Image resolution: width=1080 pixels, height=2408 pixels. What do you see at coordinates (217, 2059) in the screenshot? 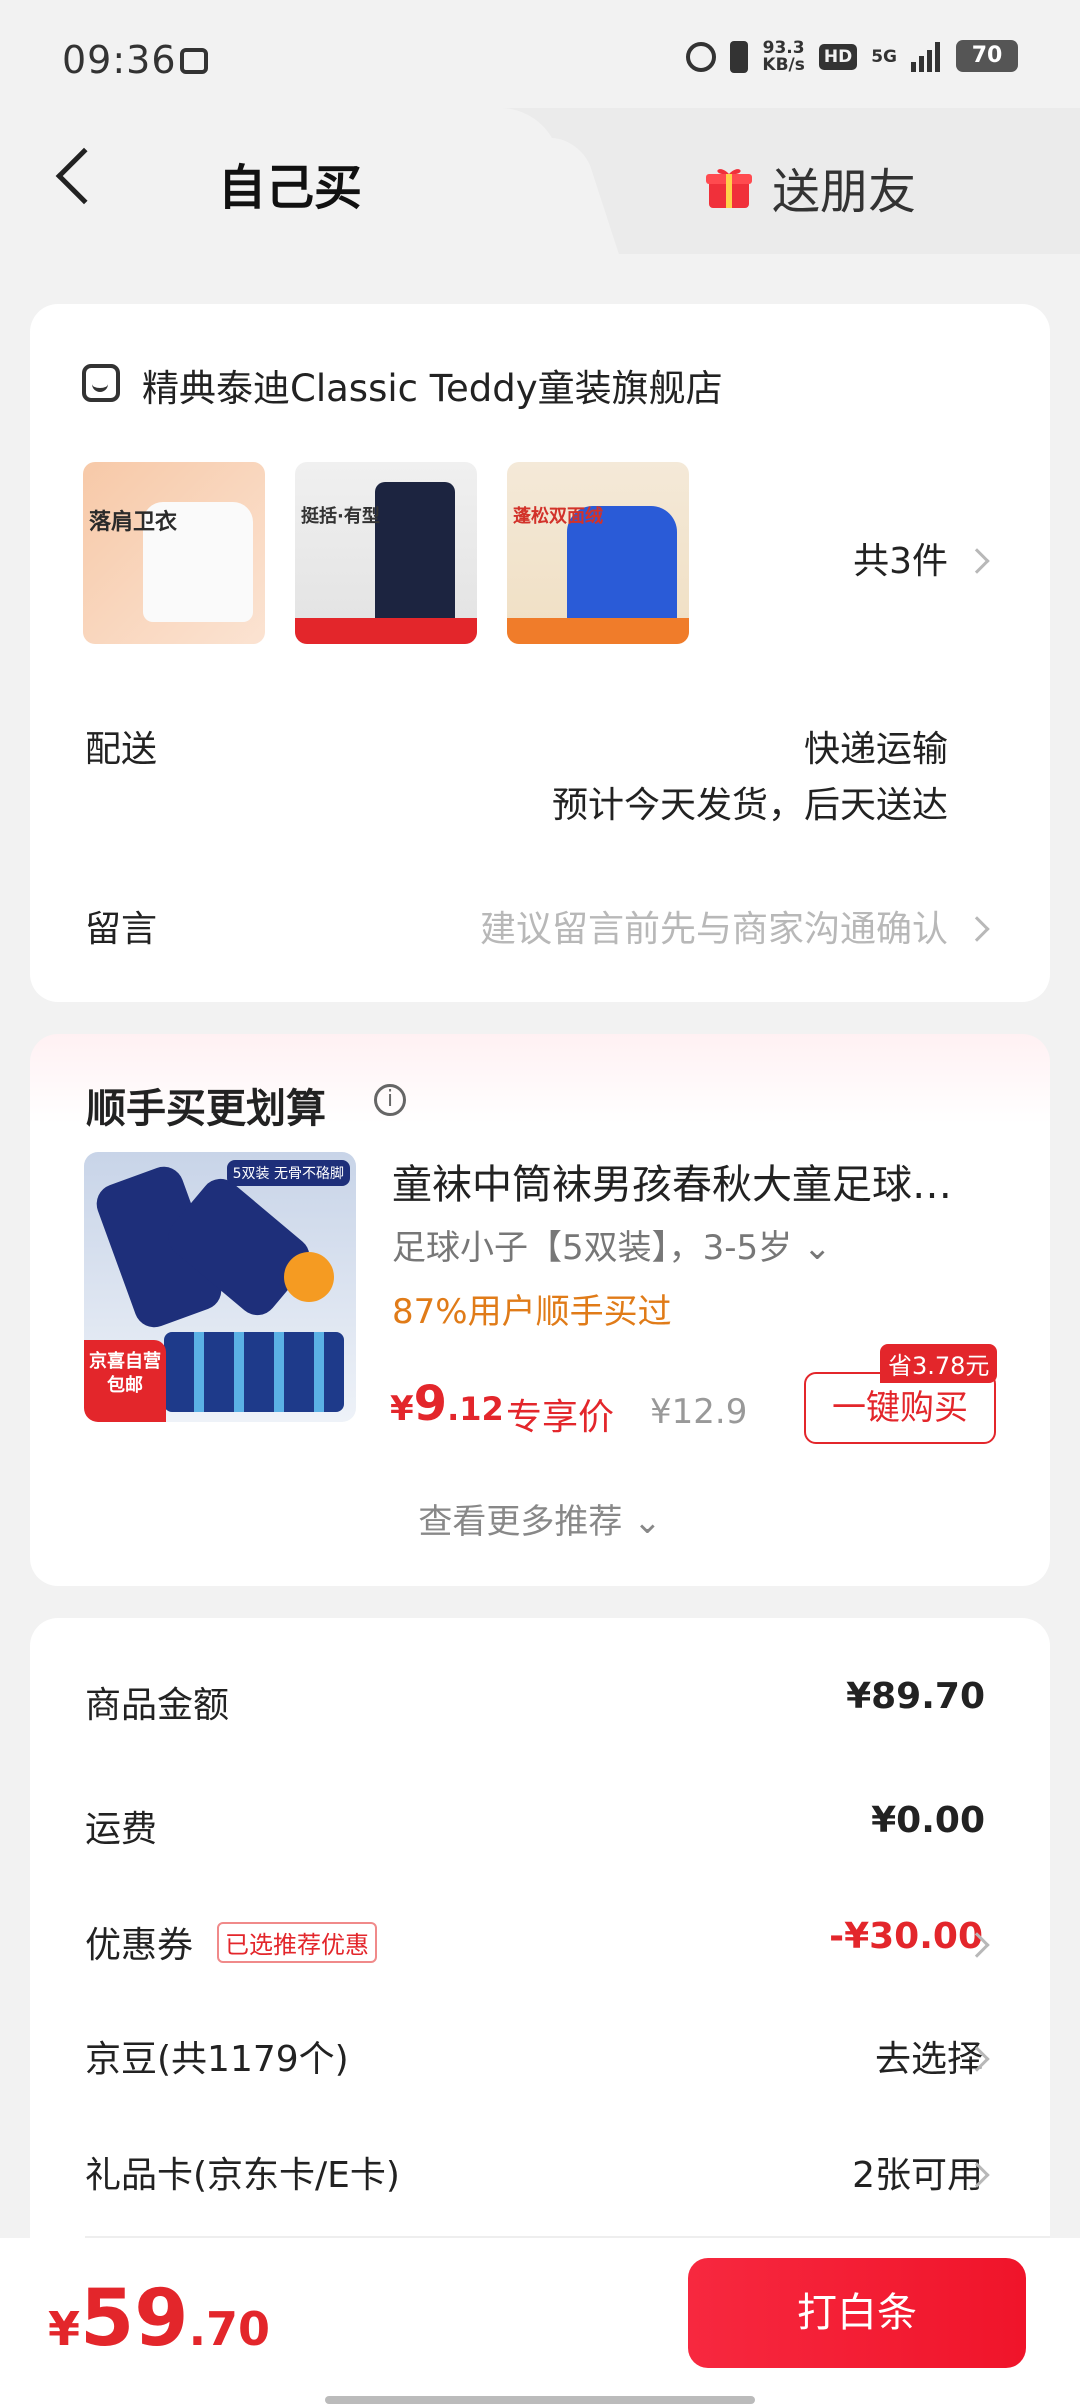
I see `jingdou-label: 京豆(共1179个)` at bounding box center [217, 2059].